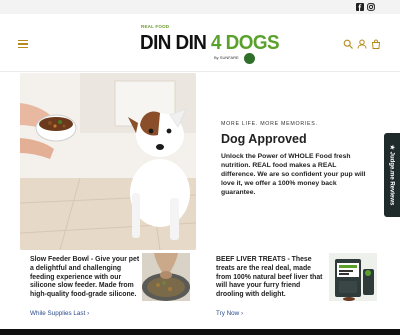  I want to click on while-supplies-last-link: While Supplies Last ›, so click(59, 313).